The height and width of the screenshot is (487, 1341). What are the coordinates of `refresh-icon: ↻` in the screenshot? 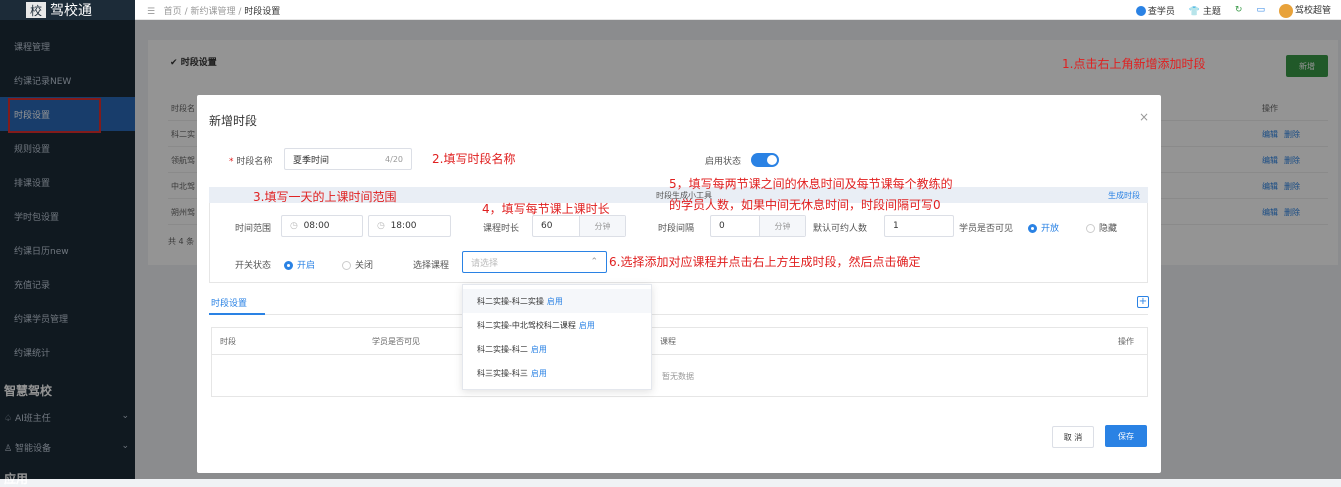 It's located at (1239, 10).